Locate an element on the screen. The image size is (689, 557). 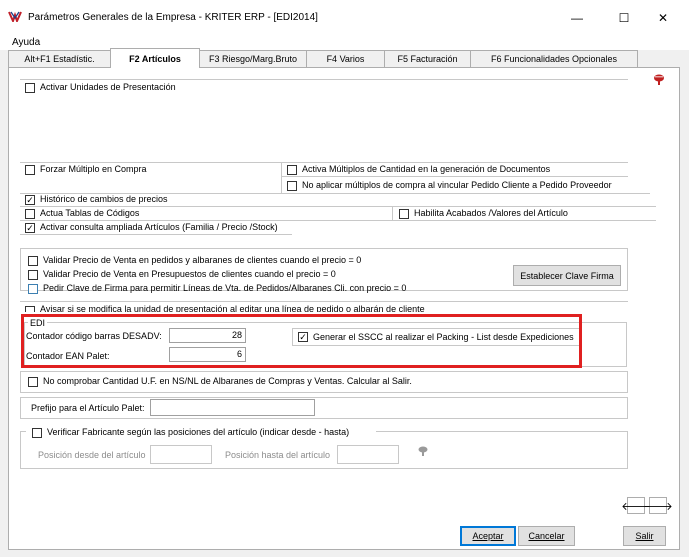
habilita-acabados-checkbox is located at coordinates (404, 214).